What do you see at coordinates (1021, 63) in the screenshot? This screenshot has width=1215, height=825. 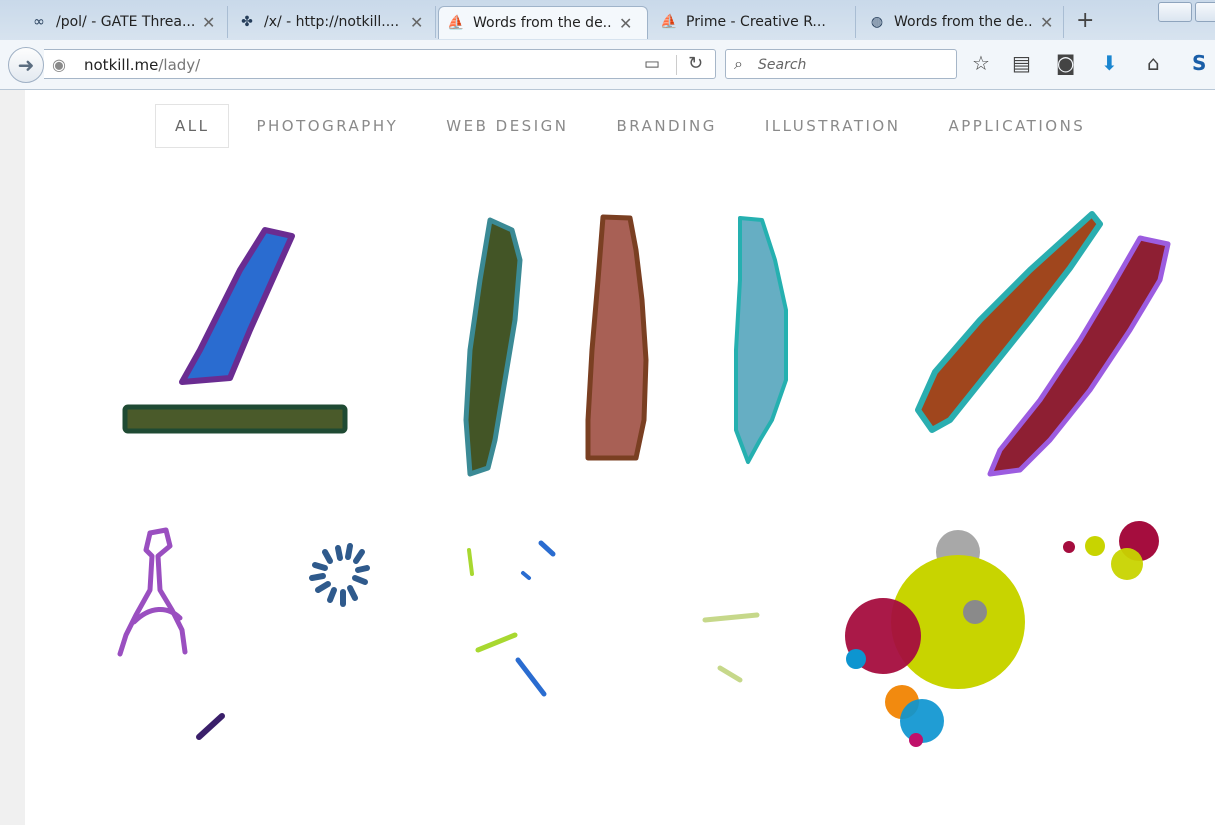 I see `reading-list-icon: ▤` at bounding box center [1021, 63].